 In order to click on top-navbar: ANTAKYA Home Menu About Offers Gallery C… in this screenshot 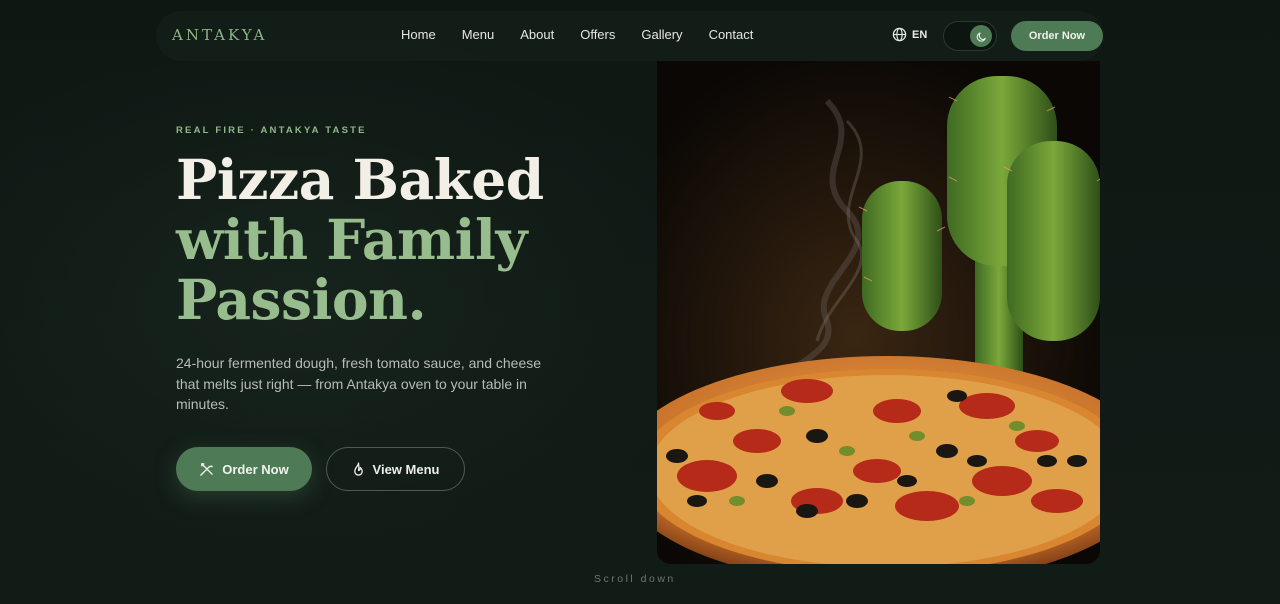, I will do `click(630, 36)`.